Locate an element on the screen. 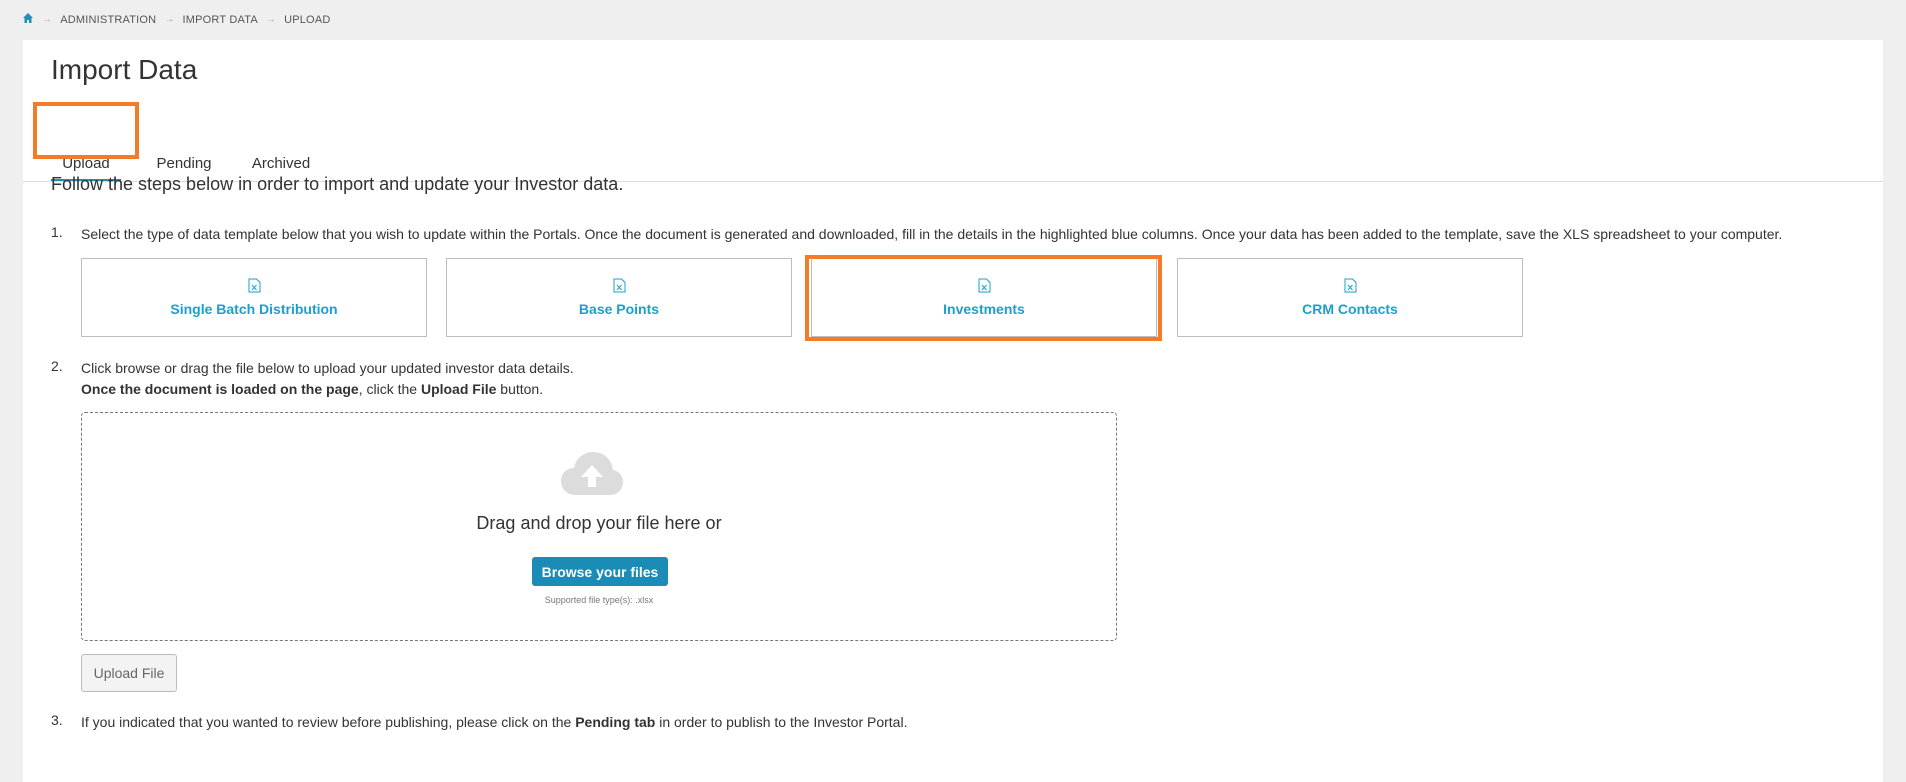 This screenshot has width=1906, height=782. home-icon is located at coordinates (28, 19).